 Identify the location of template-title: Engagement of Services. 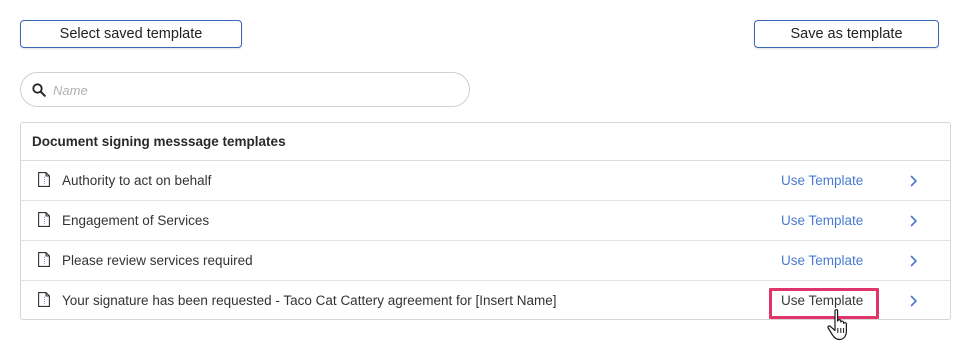
(136, 220).